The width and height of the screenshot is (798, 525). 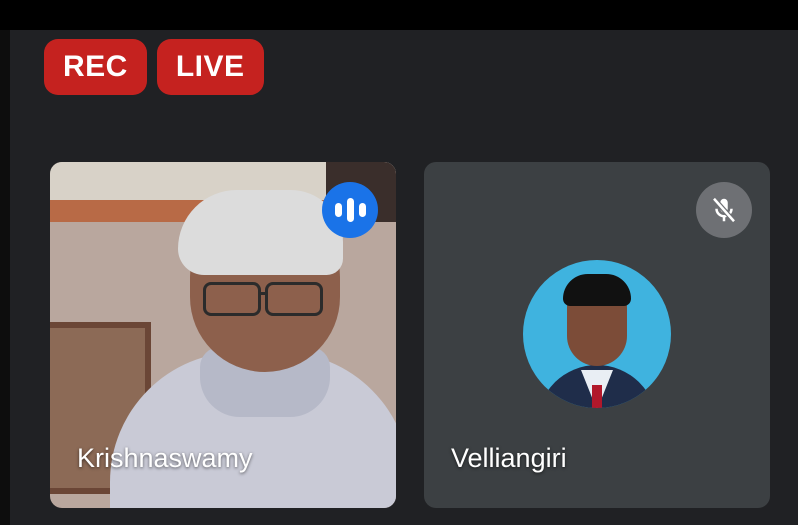 I want to click on mic-off-svg, so click(x=724, y=210).